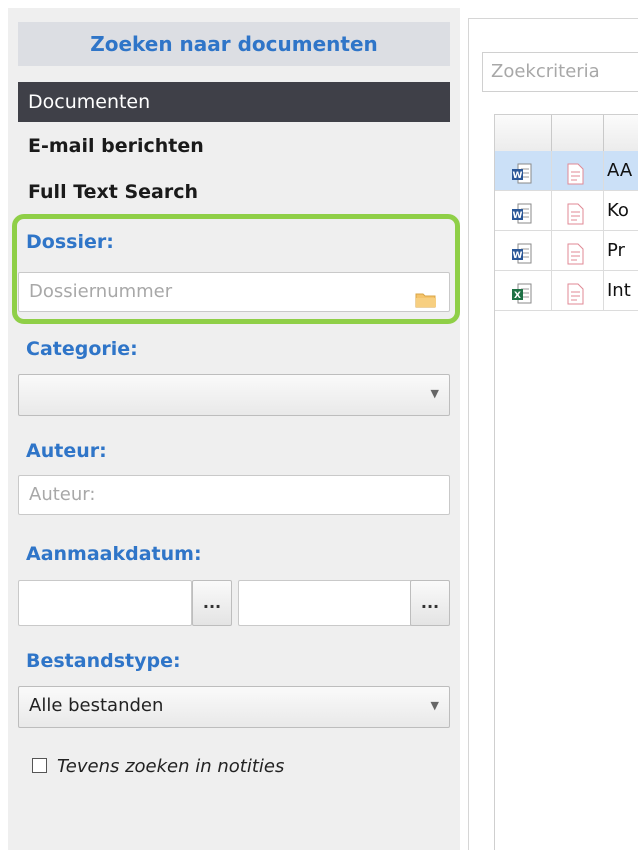 This screenshot has width=638, height=850. I want to click on note-icon, so click(575, 299).